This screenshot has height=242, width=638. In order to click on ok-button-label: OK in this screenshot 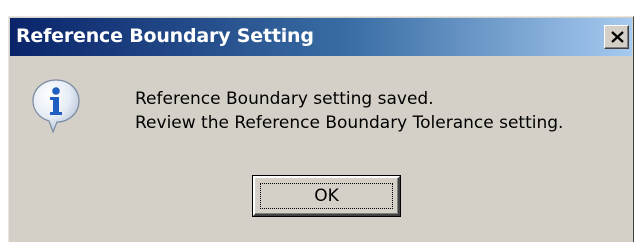, I will do `click(326, 196)`.